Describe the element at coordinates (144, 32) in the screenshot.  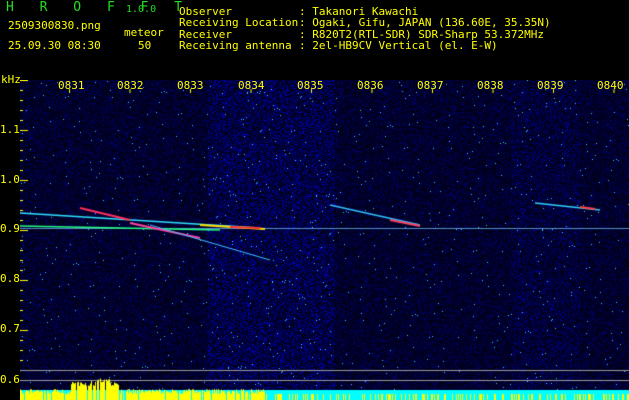
I see `meteor-label: meteor` at that location.